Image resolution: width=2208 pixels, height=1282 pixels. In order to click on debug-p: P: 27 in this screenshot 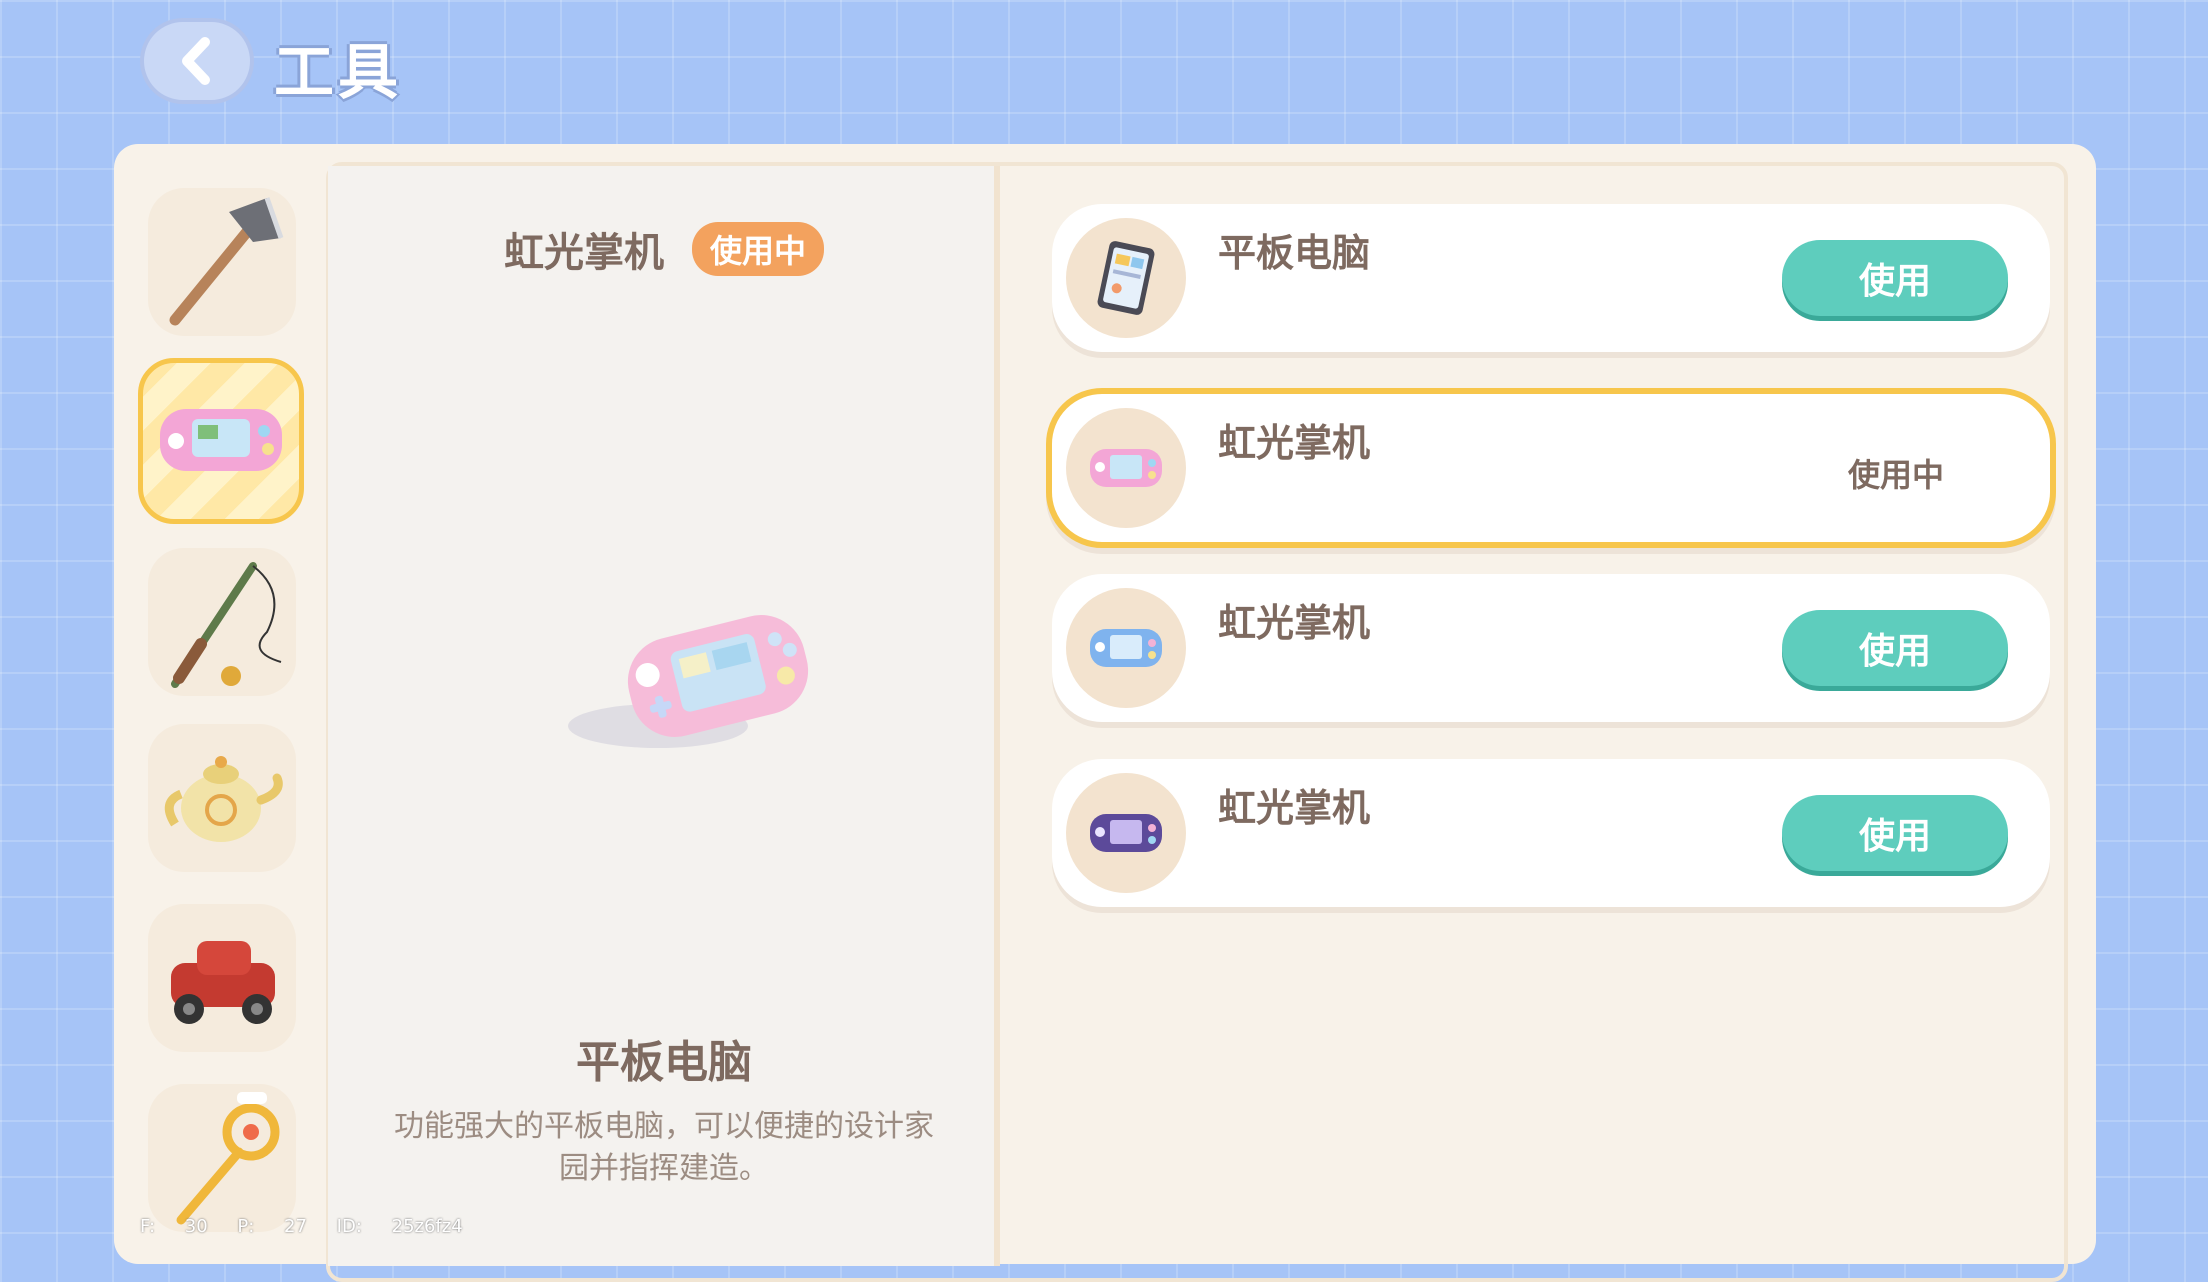, I will do `click(272, 1226)`.